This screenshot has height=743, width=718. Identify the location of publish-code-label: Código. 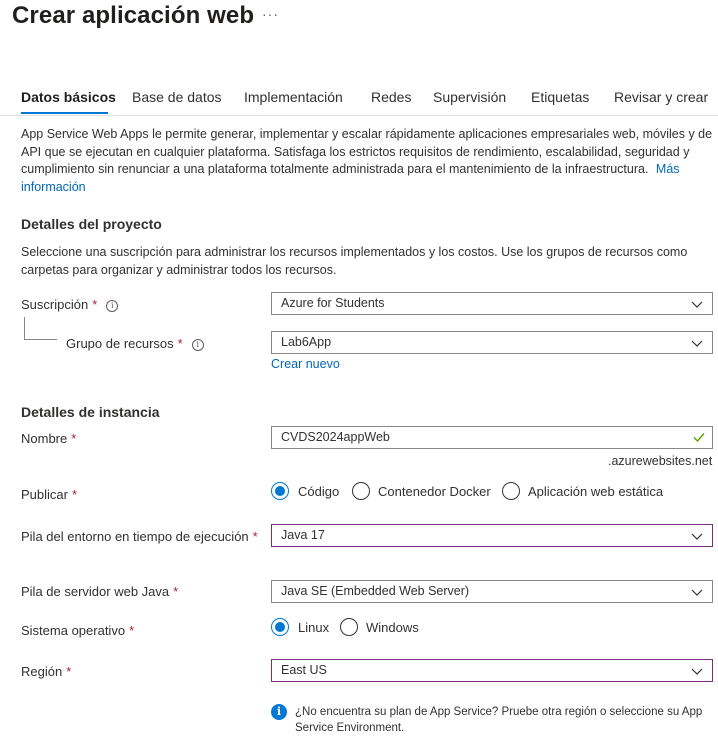
(319, 491).